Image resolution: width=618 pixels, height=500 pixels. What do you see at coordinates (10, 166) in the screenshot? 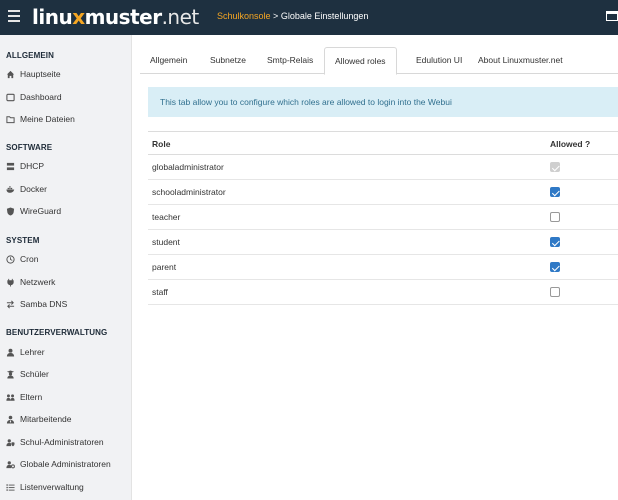
I see `network-icon` at bounding box center [10, 166].